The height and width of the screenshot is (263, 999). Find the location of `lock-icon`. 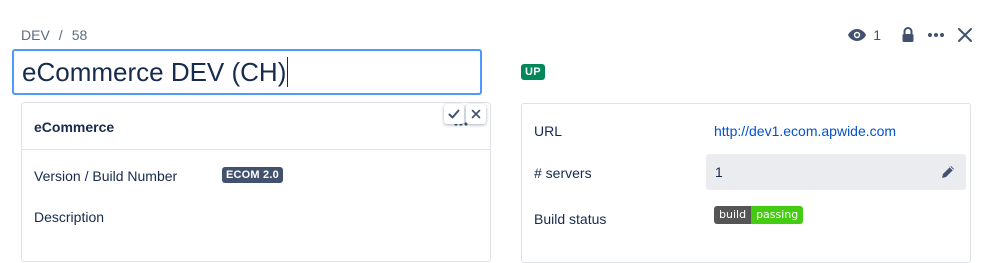

lock-icon is located at coordinates (908, 34).